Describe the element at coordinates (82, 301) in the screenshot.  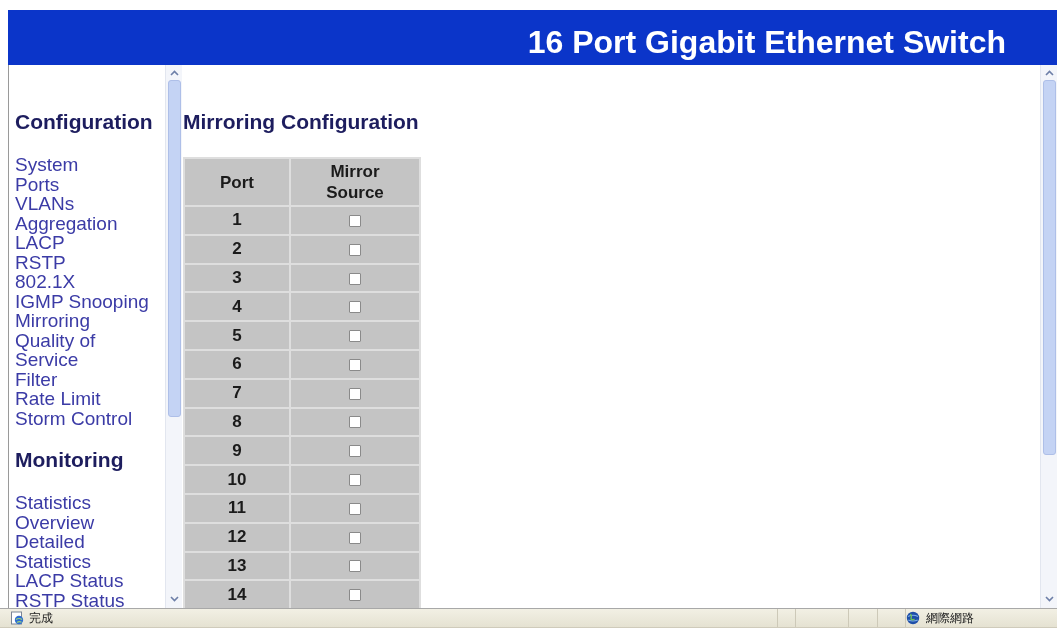
I see `nav-link: IGMP Snooping` at that location.